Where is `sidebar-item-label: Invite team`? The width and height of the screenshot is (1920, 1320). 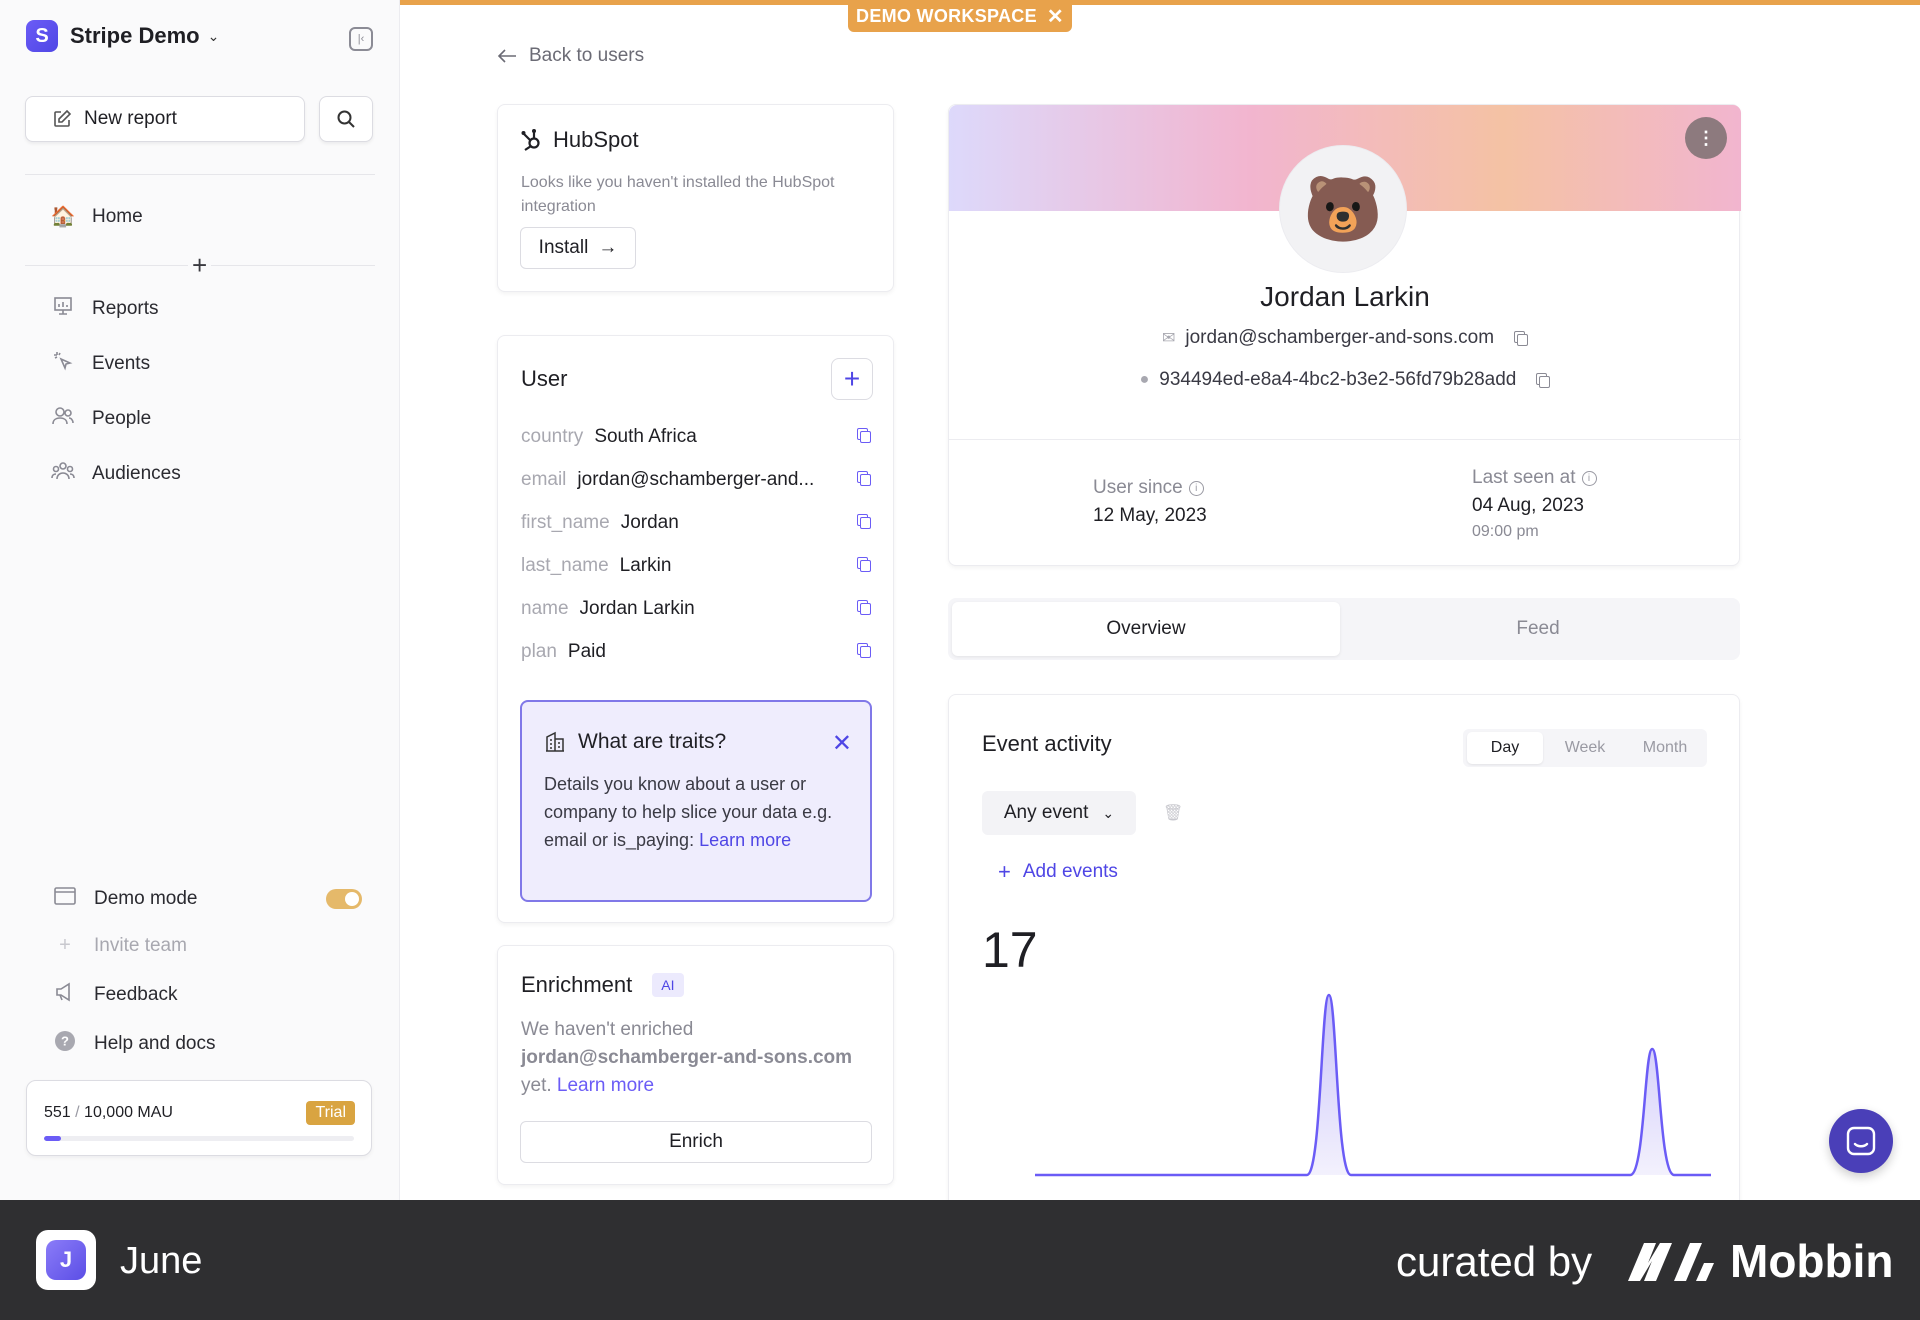
sidebar-item-label: Invite team is located at coordinates (140, 945).